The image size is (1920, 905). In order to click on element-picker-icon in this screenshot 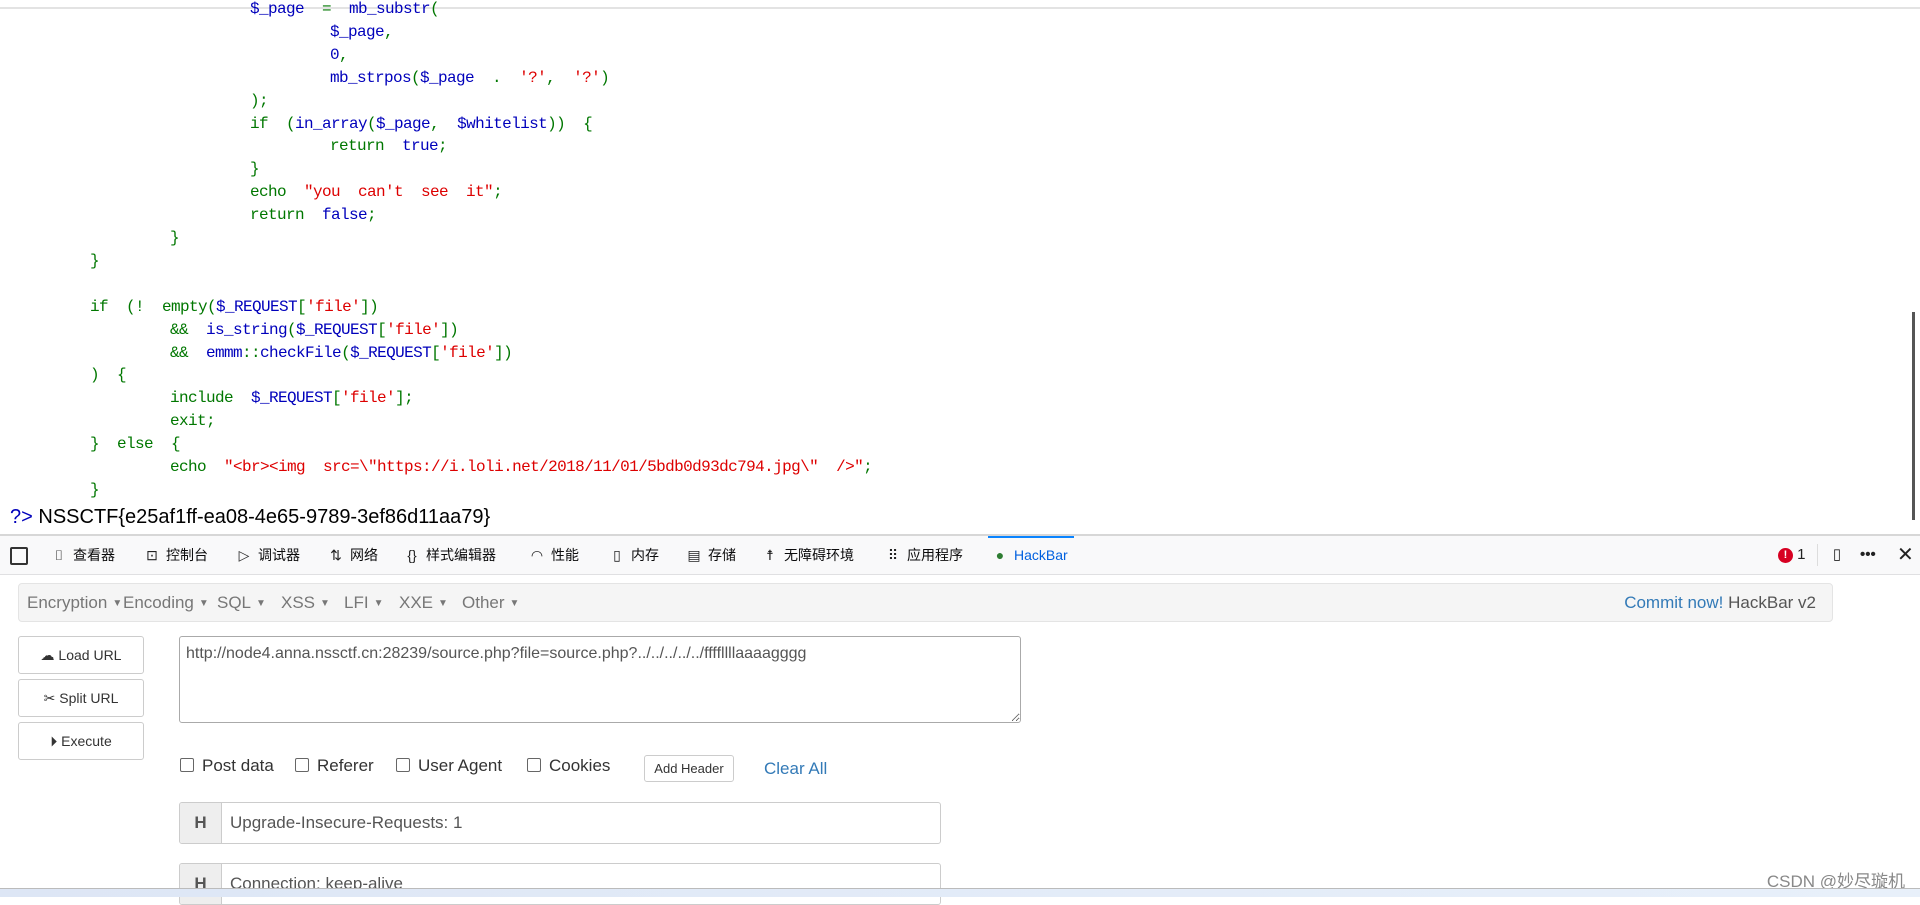, I will do `click(19, 556)`.